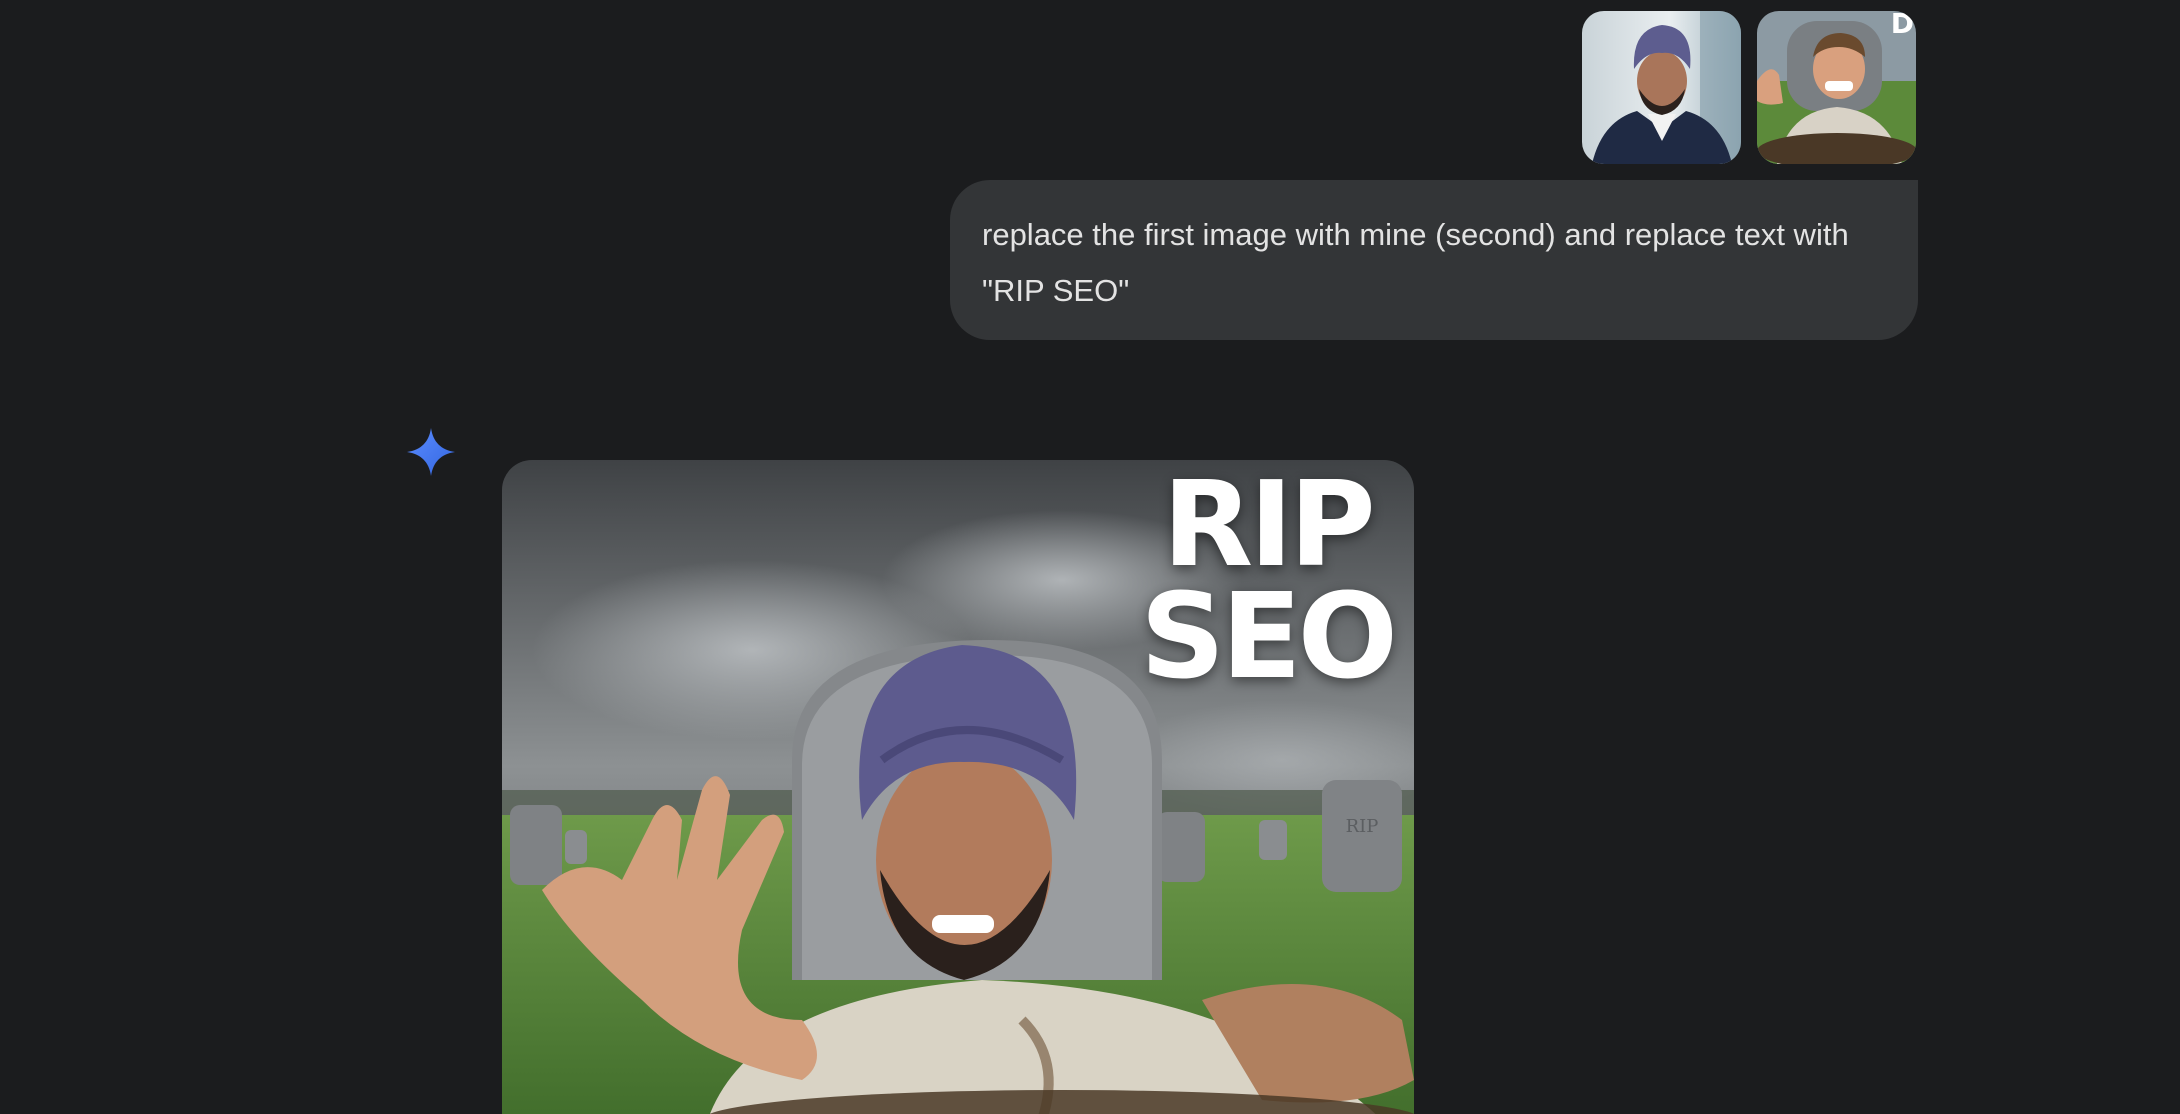 This screenshot has height=1114, width=2180. Describe the element at coordinates (1661, 87) in the screenshot. I see `attachment-thumbnail-headshot` at that location.